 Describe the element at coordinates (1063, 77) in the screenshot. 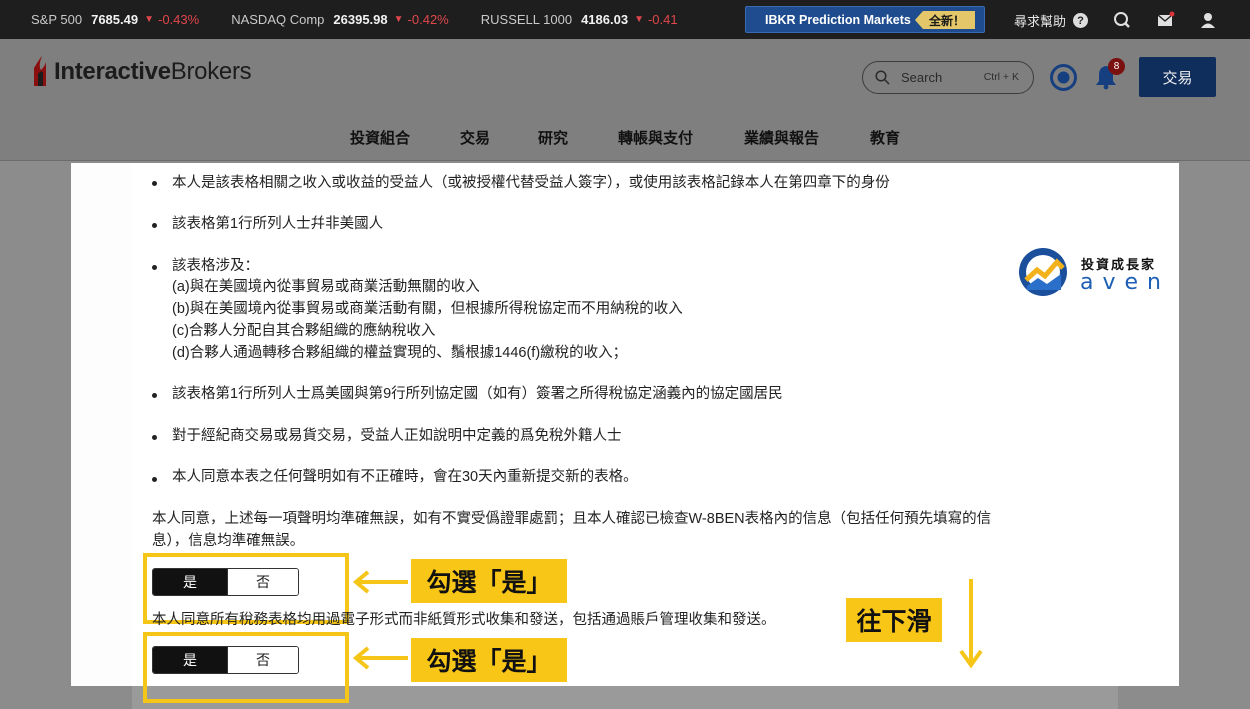

I see `ibkr-ai-icon` at that location.